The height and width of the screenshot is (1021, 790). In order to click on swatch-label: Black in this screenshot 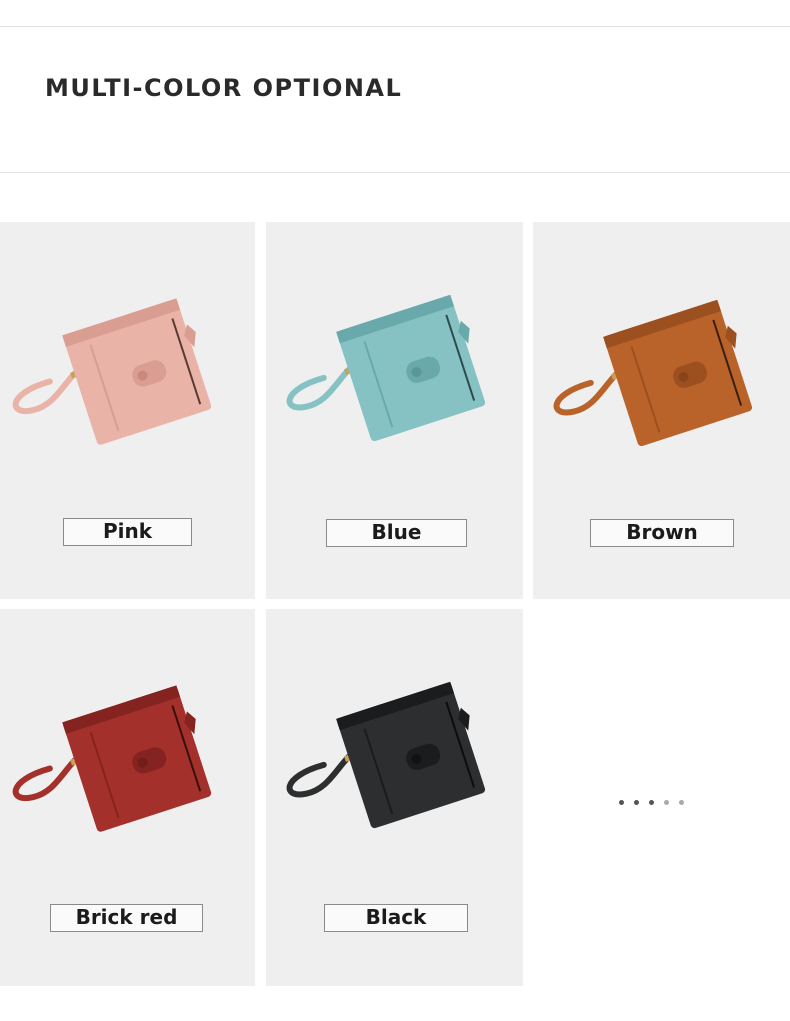, I will do `click(396, 918)`.